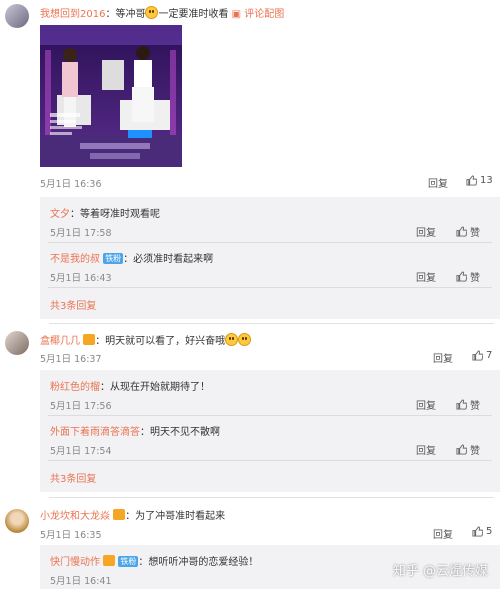  I want to click on like-count: 13, so click(486, 180).